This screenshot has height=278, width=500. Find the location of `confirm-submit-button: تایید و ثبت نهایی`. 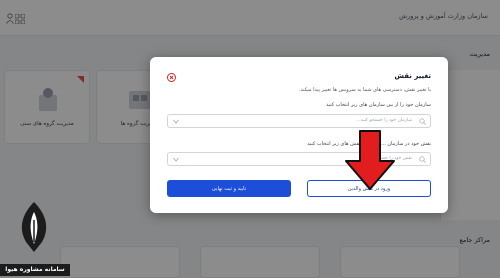

confirm-submit-button: تایید و ثبت نهایی is located at coordinates (229, 188).